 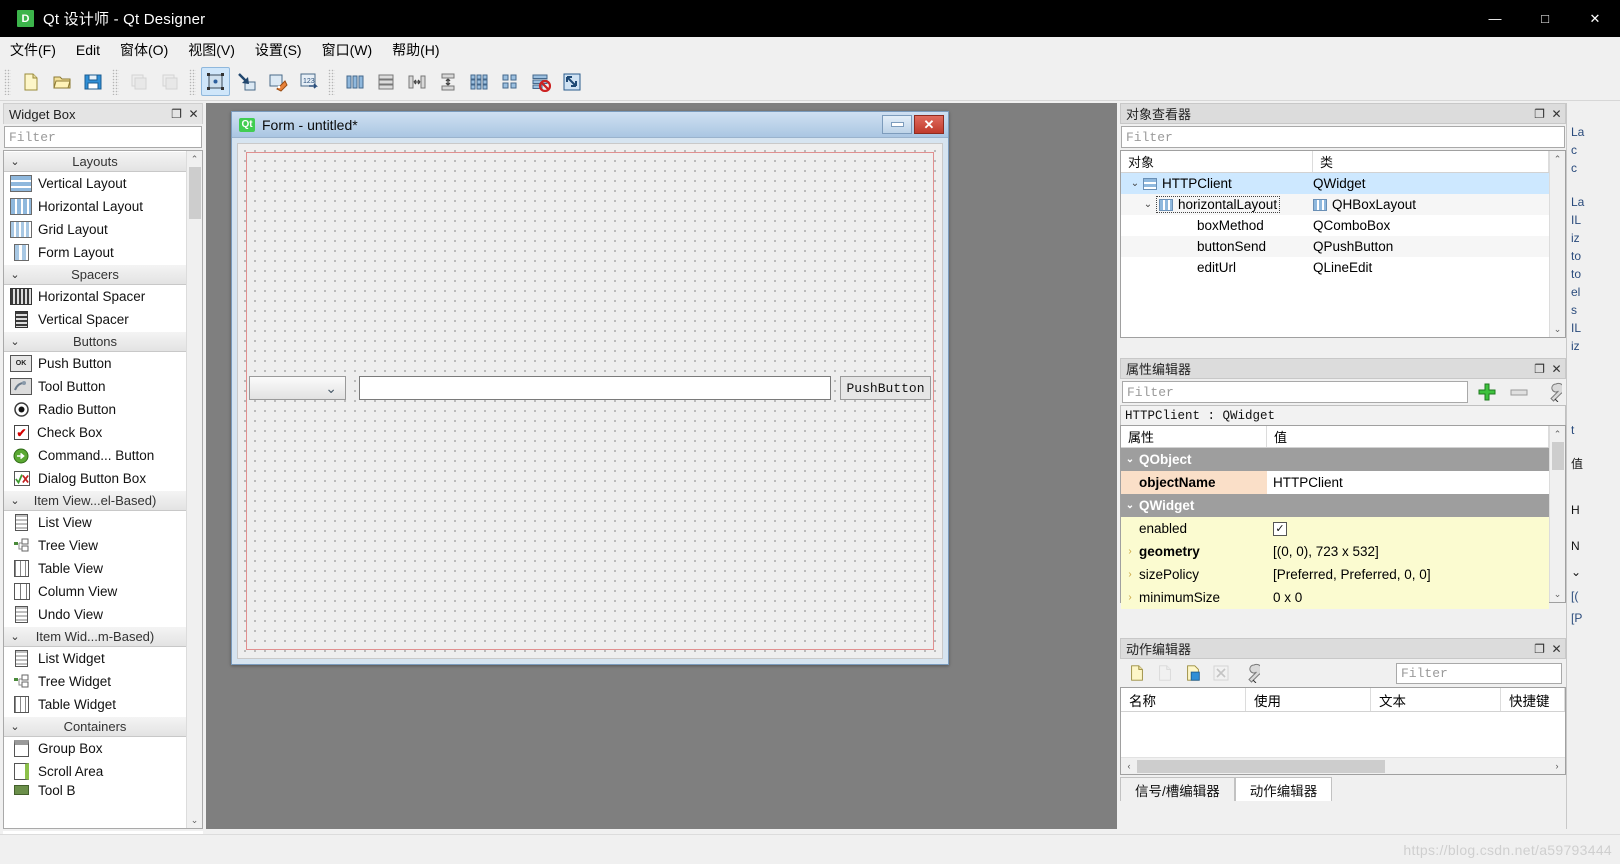 I want to click on widget-item-table-view: Table View, so click(x=95, y=568).